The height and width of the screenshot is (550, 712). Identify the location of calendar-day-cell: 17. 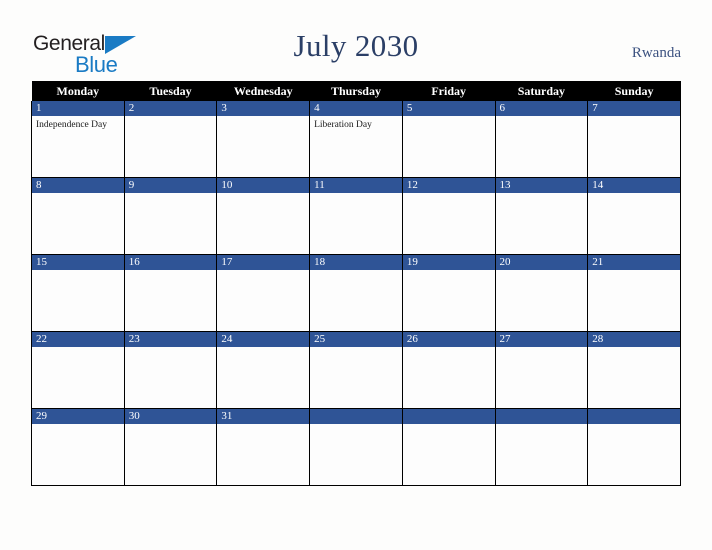
(263, 293).